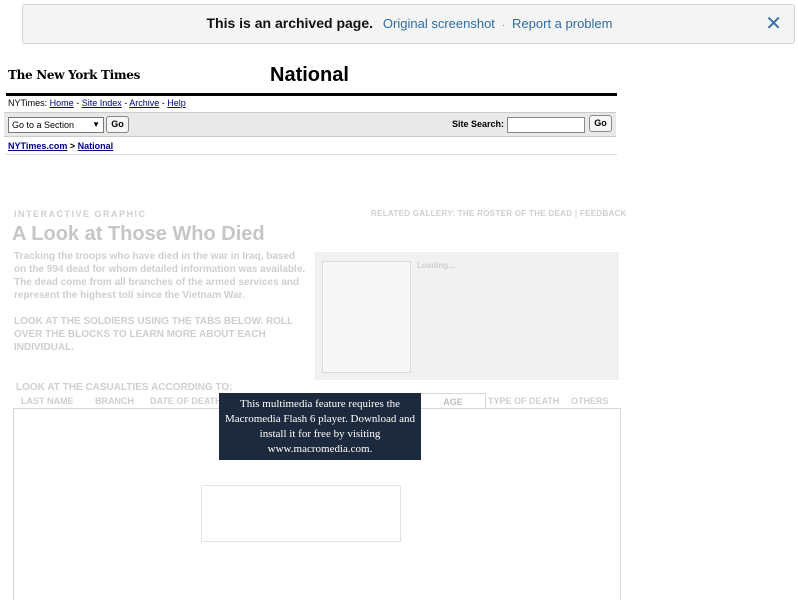  Describe the element at coordinates (43, 125) in the screenshot. I see `section-select-value: Go to a Section` at that location.